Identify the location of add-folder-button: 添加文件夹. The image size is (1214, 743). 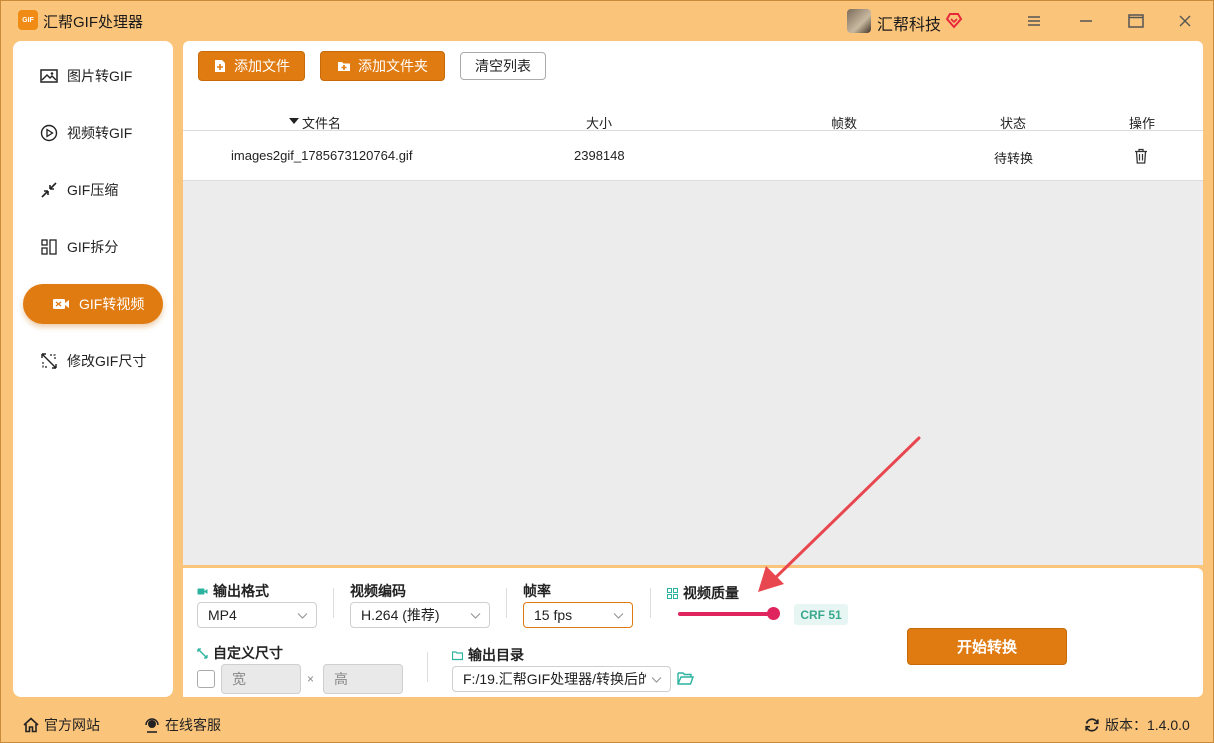
(382, 66).